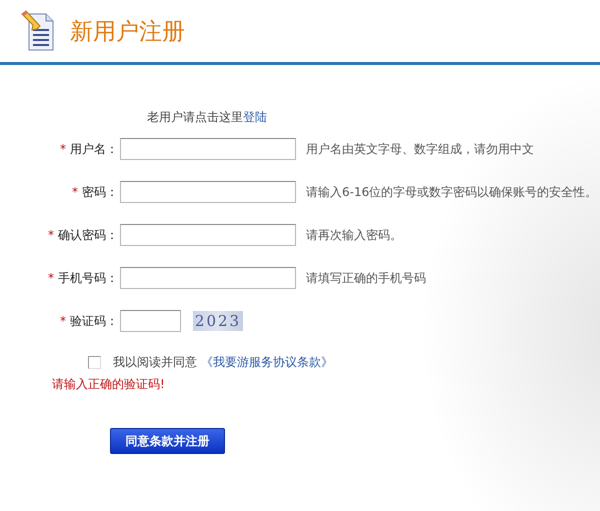 This screenshot has width=600, height=511. What do you see at coordinates (94, 362) in the screenshot?
I see `agree-checkbox` at bounding box center [94, 362].